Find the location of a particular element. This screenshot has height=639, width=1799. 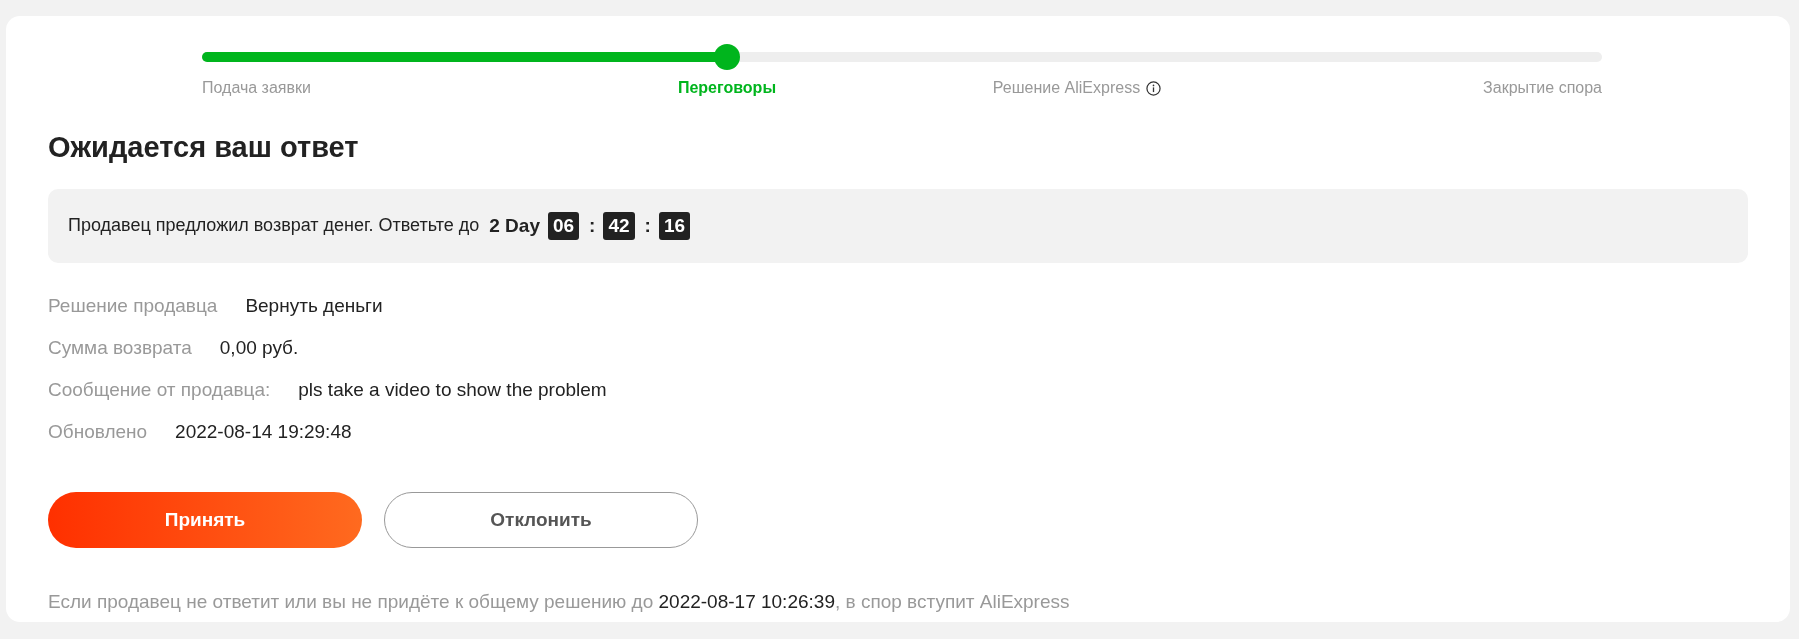

step-label: Переговоры is located at coordinates (727, 87).